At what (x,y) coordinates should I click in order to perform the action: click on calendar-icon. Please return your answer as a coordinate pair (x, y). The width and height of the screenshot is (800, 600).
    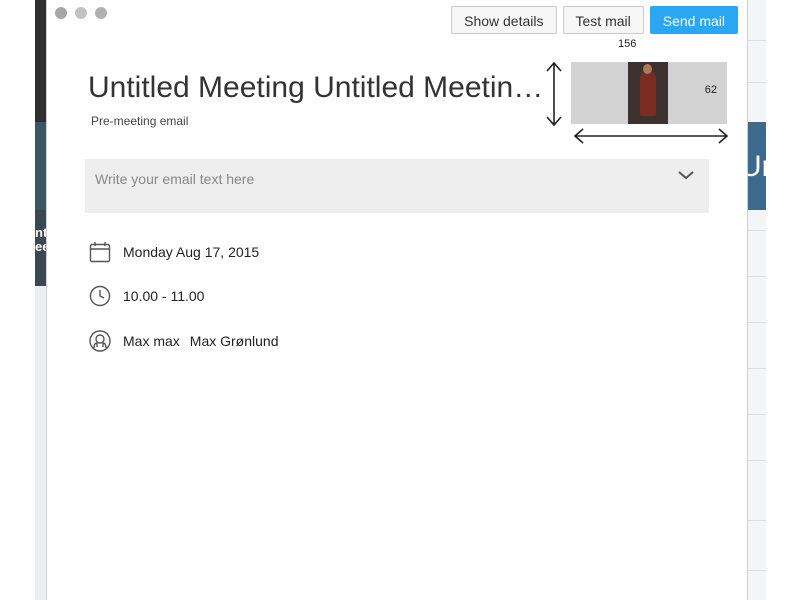
    Looking at the image, I should click on (100, 252).